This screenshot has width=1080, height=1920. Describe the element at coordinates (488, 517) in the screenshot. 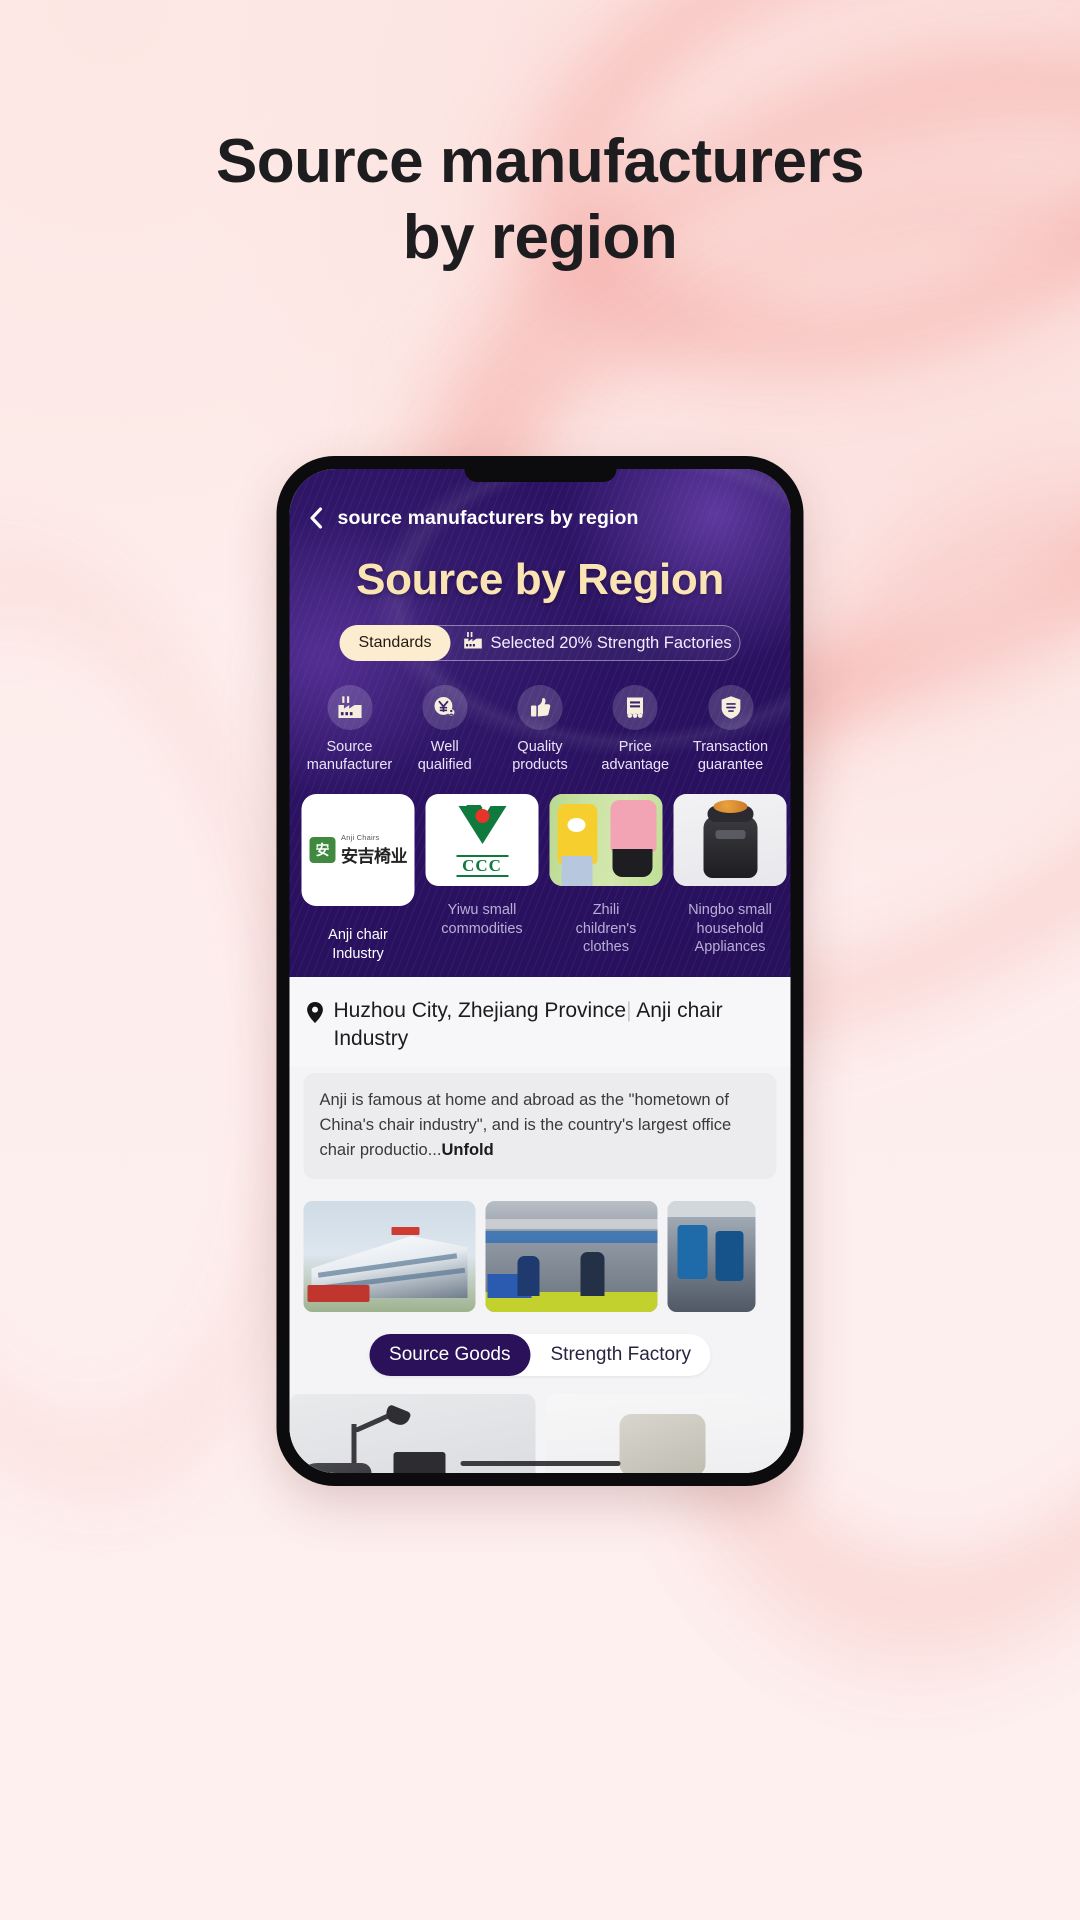

I see `nav-title: source manufacturers by region` at that location.